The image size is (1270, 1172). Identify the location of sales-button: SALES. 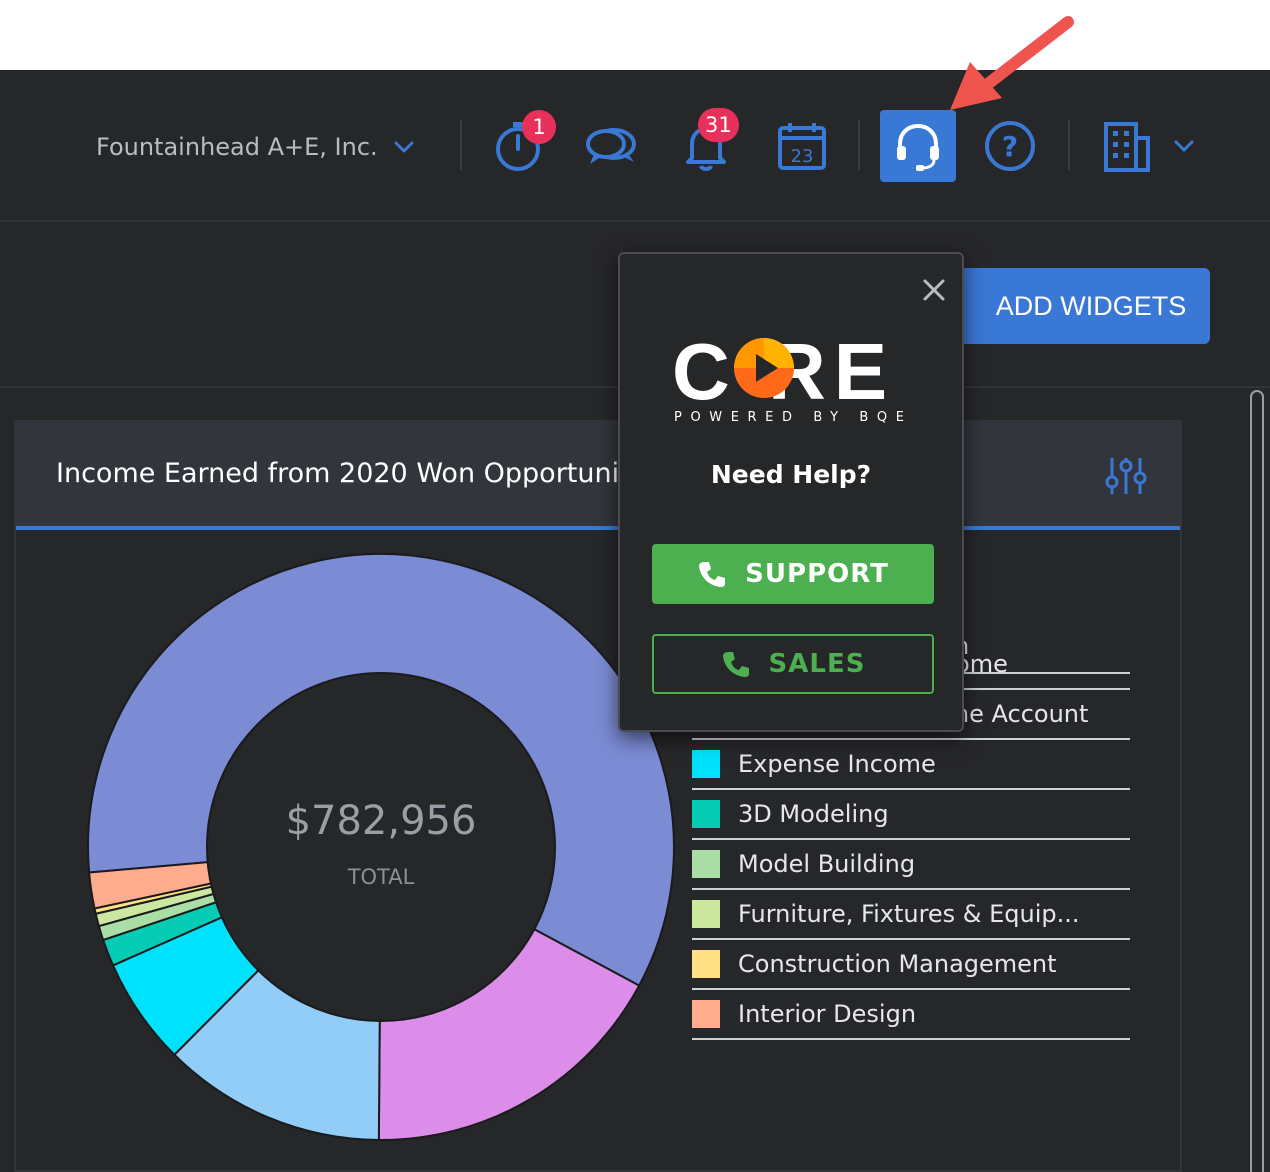
(793, 664).